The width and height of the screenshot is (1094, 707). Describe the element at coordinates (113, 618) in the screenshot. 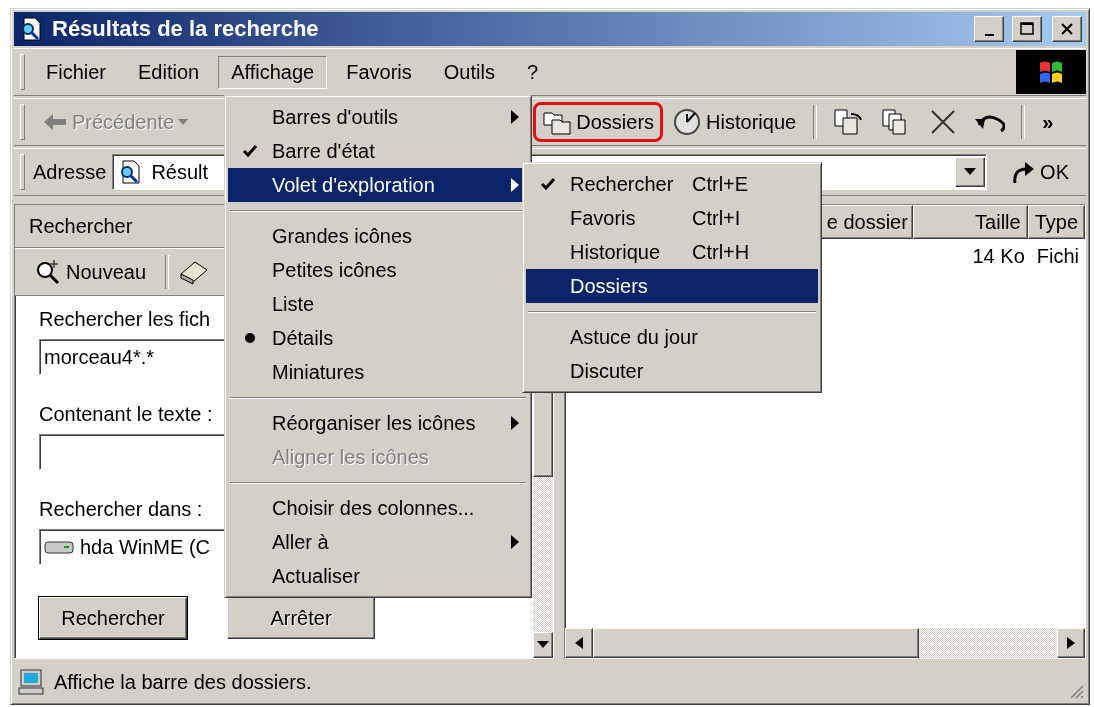

I see `search-pane-button: Rechercher` at that location.